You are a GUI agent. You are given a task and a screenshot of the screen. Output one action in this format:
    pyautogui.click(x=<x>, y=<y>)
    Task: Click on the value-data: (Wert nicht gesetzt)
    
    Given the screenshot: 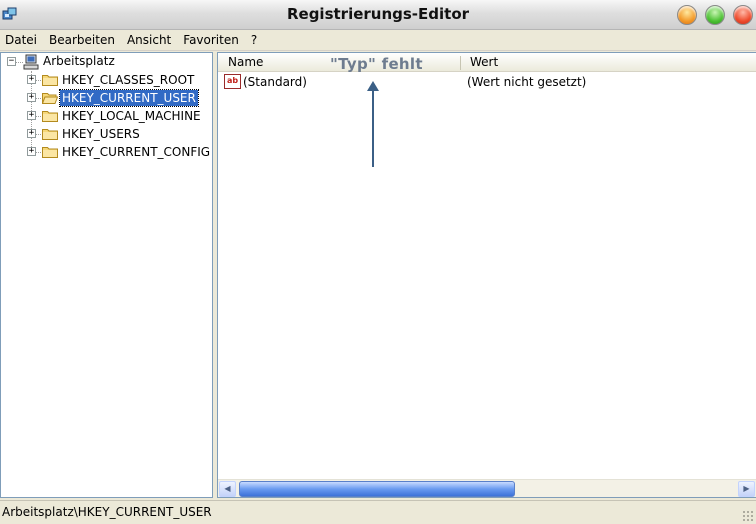 What is the action you would take?
    pyautogui.click(x=527, y=82)
    